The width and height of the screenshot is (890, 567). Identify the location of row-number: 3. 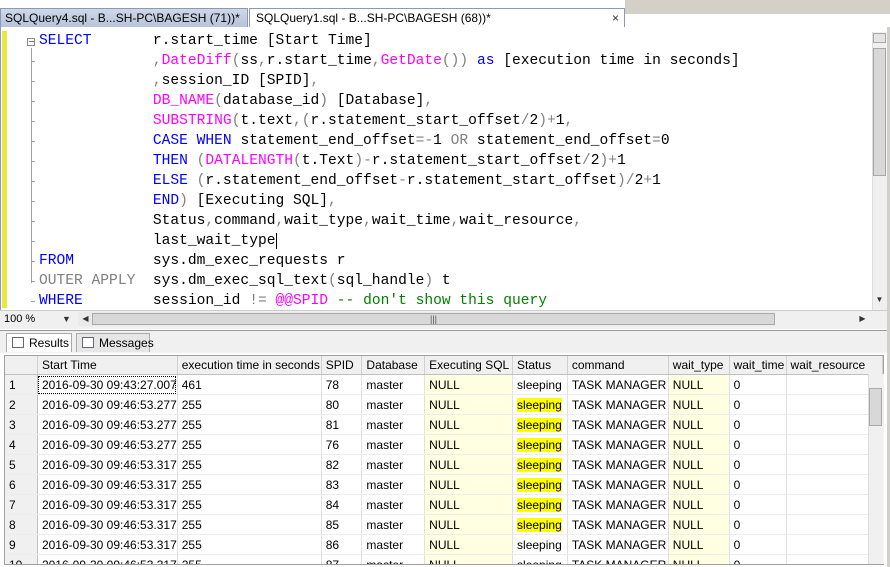
(21, 424).